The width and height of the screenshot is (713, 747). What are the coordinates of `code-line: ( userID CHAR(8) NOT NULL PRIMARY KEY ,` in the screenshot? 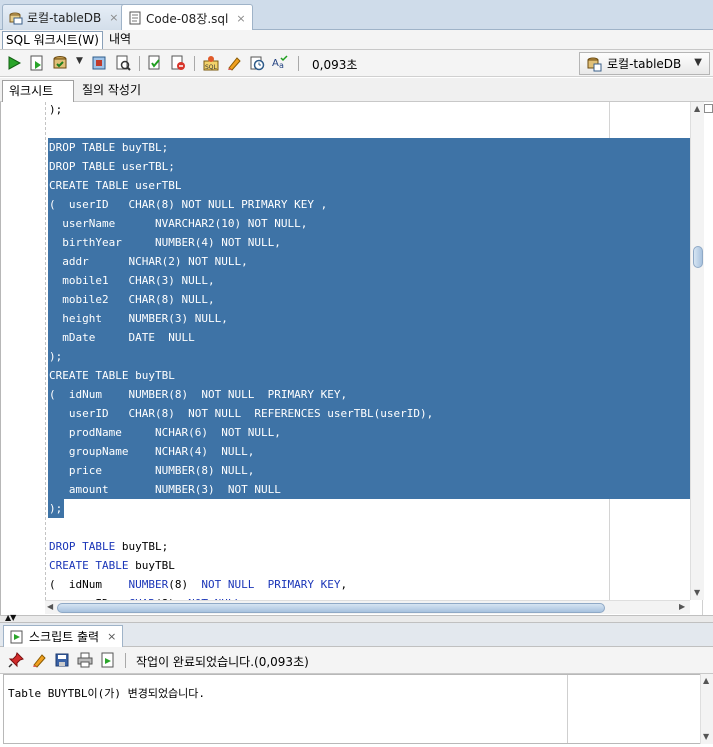 It's located at (188, 204).